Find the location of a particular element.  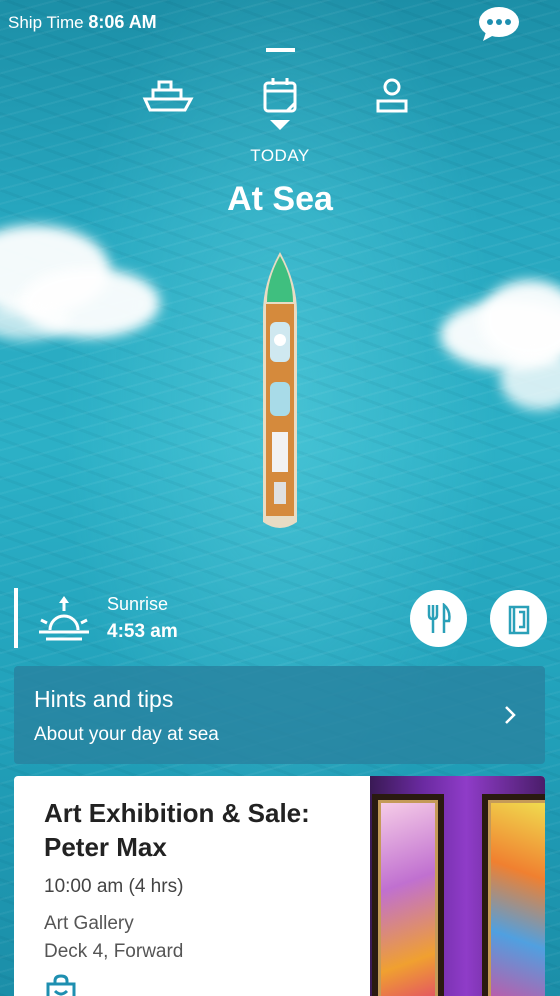

cruise-ship-image is located at coordinates (280, 390).